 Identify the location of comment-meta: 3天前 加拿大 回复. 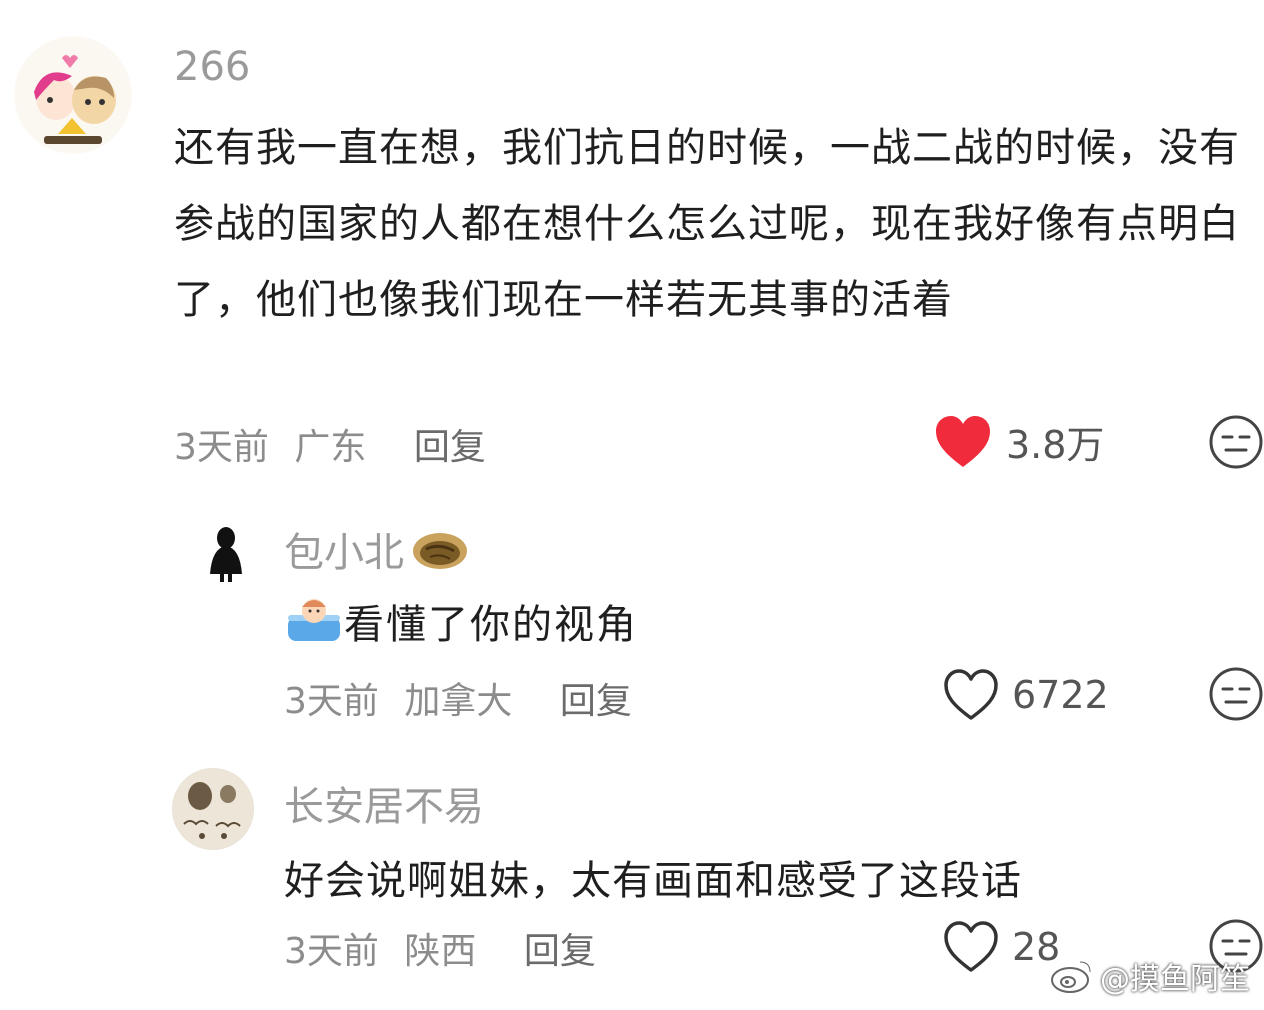
(458, 698).